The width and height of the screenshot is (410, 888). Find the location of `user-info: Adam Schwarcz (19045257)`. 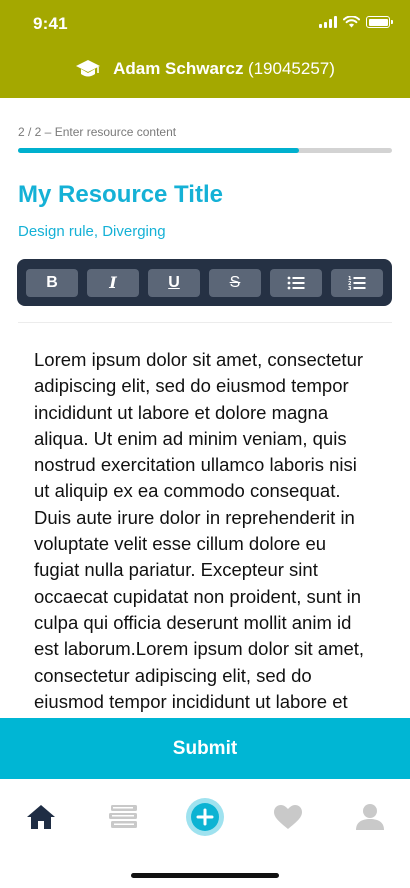

user-info: Adam Schwarcz (19045257) is located at coordinates (205, 69).